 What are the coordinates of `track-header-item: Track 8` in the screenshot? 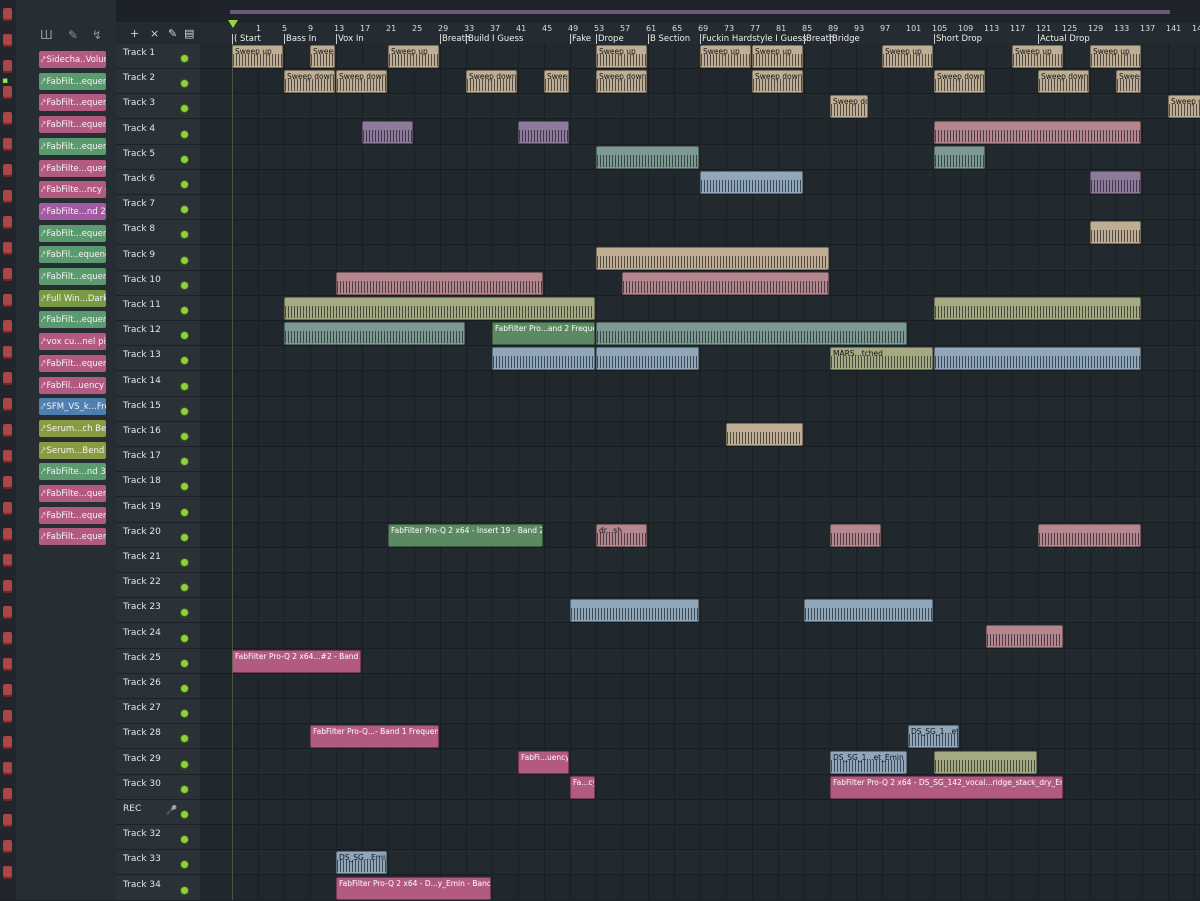 It's located at (158, 233).